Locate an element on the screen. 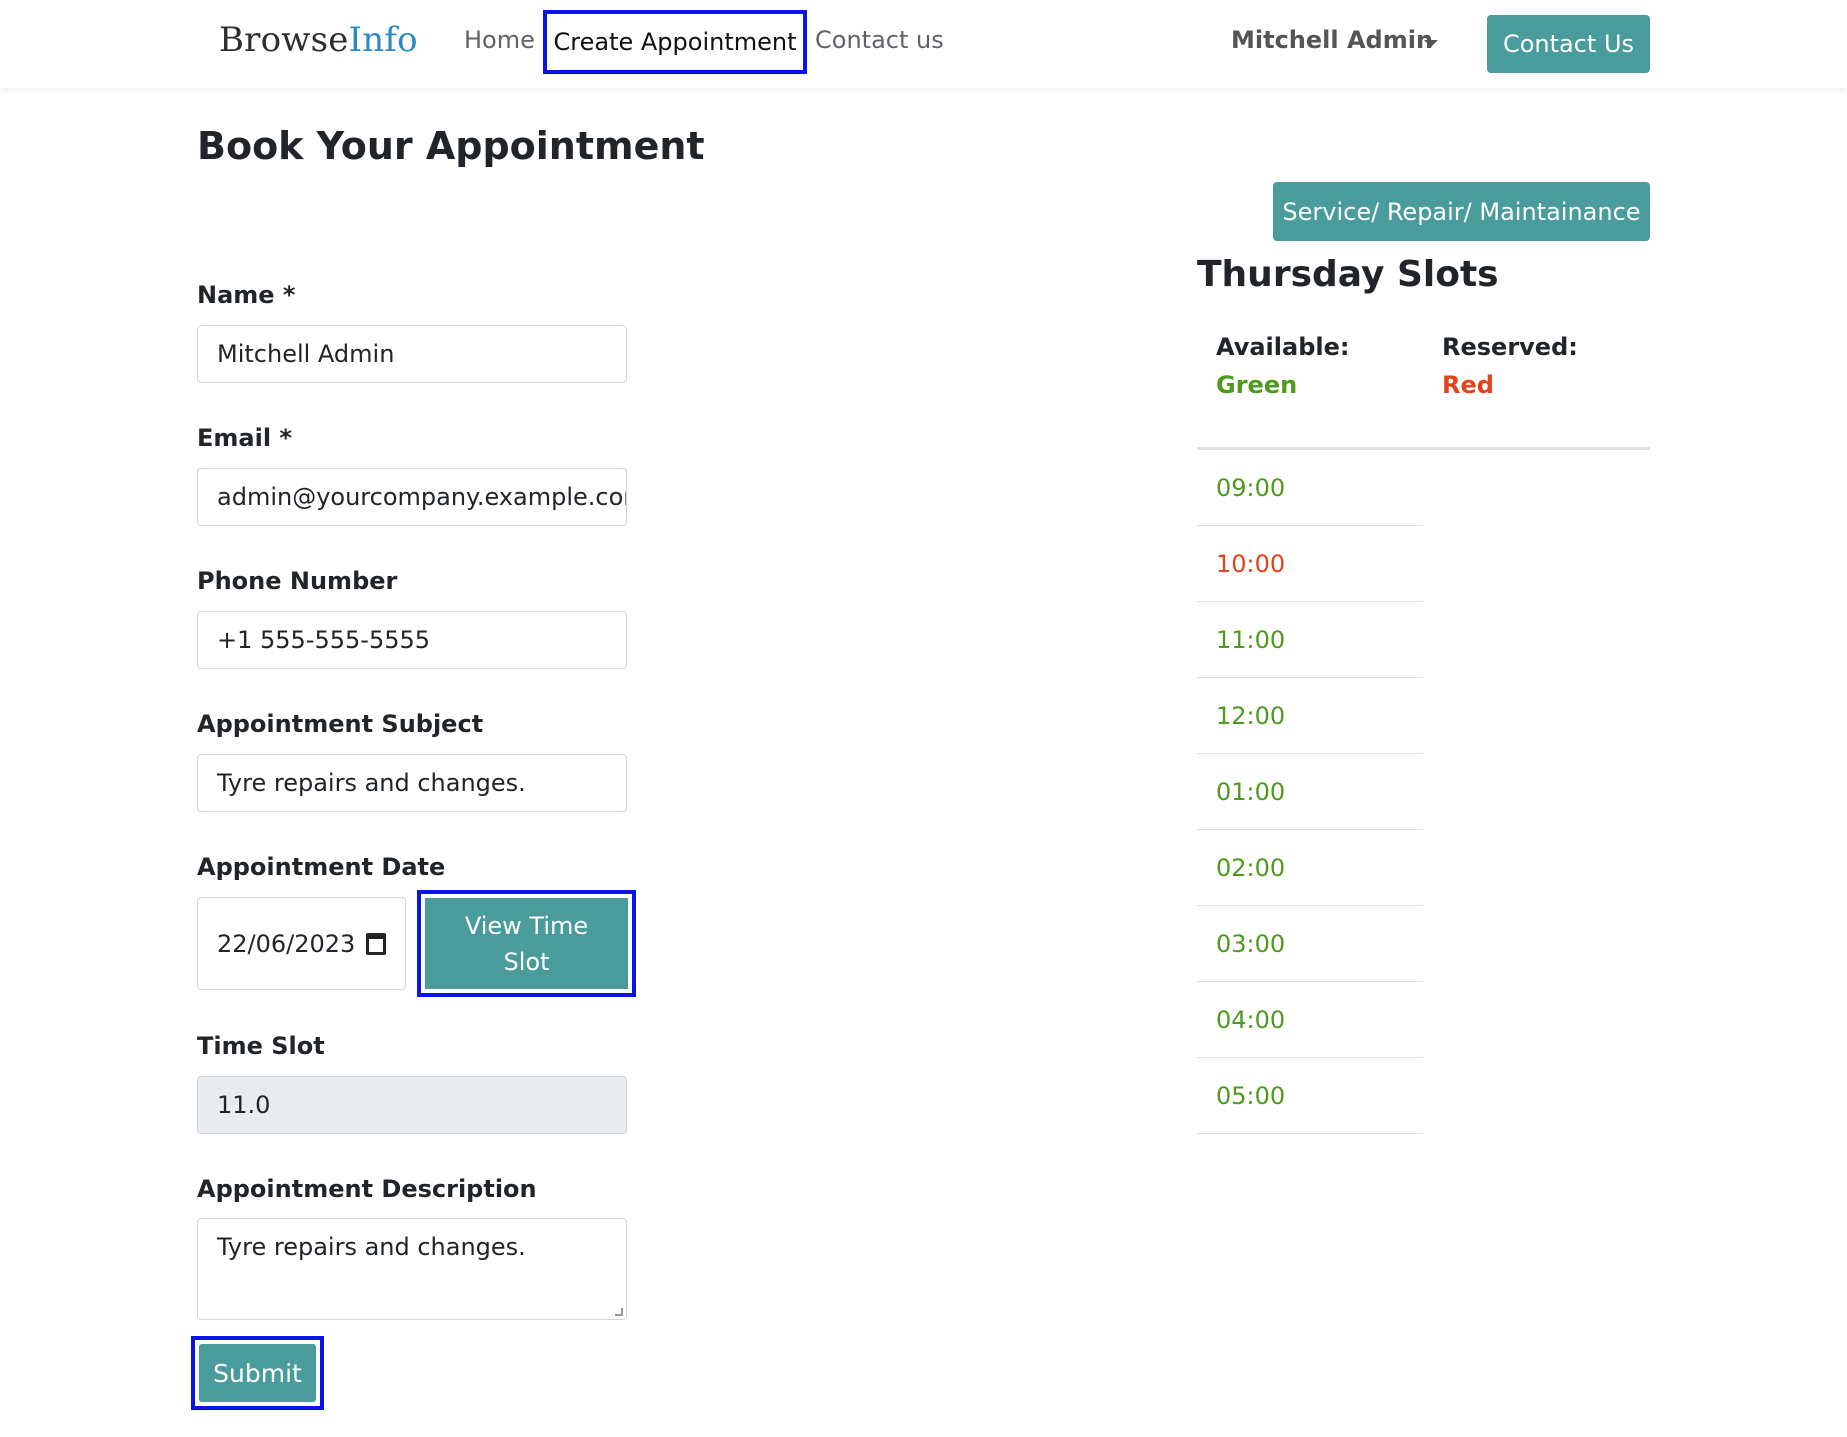  phone-label: Phone Number is located at coordinates (297, 581).